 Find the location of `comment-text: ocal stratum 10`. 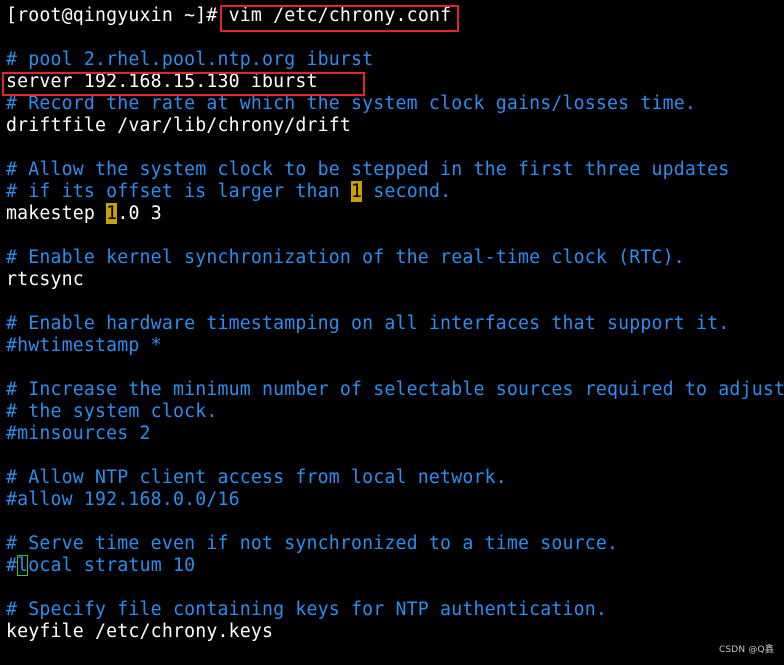

comment-text: ocal stratum 10 is located at coordinates (112, 565).